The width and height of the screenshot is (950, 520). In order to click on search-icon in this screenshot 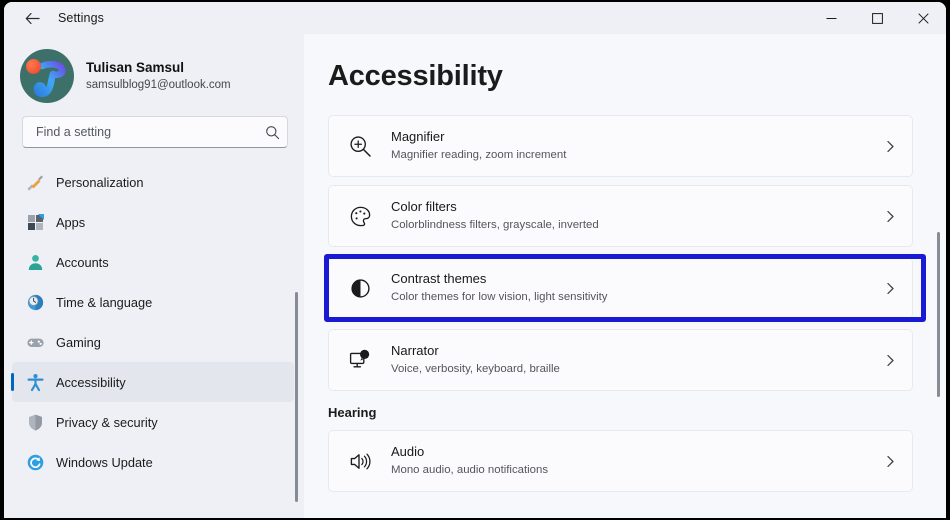, I will do `click(272, 132)`.